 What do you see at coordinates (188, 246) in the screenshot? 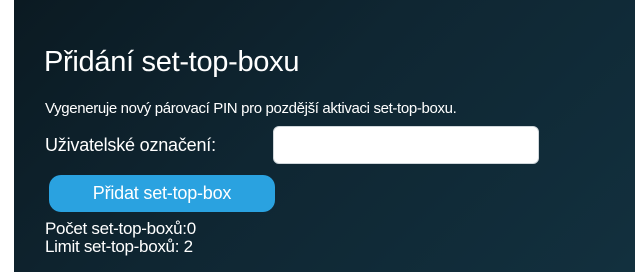
I see `limit-value: 2` at bounding box center [188, 246].